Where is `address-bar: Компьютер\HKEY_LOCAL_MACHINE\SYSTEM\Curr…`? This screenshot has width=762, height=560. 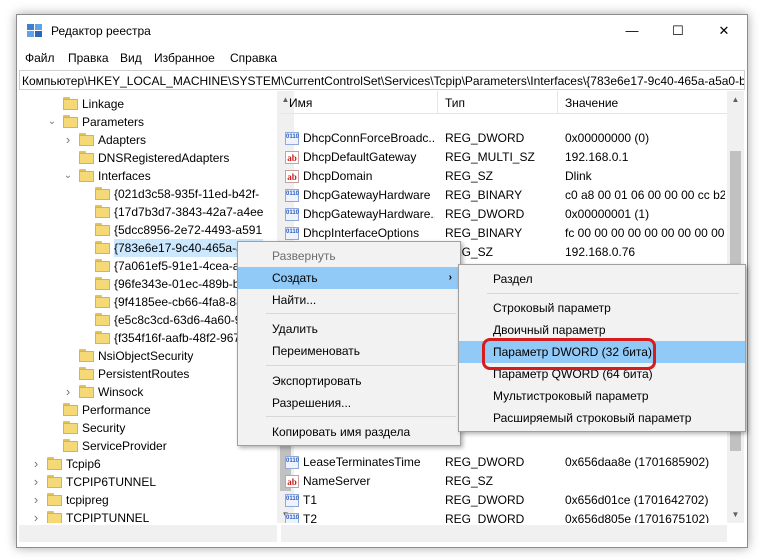
address-bar: Компьютер\HKEY_LOCAL_MACHINE\SYSTEM\Curr… is located at coordinates (382, 80).